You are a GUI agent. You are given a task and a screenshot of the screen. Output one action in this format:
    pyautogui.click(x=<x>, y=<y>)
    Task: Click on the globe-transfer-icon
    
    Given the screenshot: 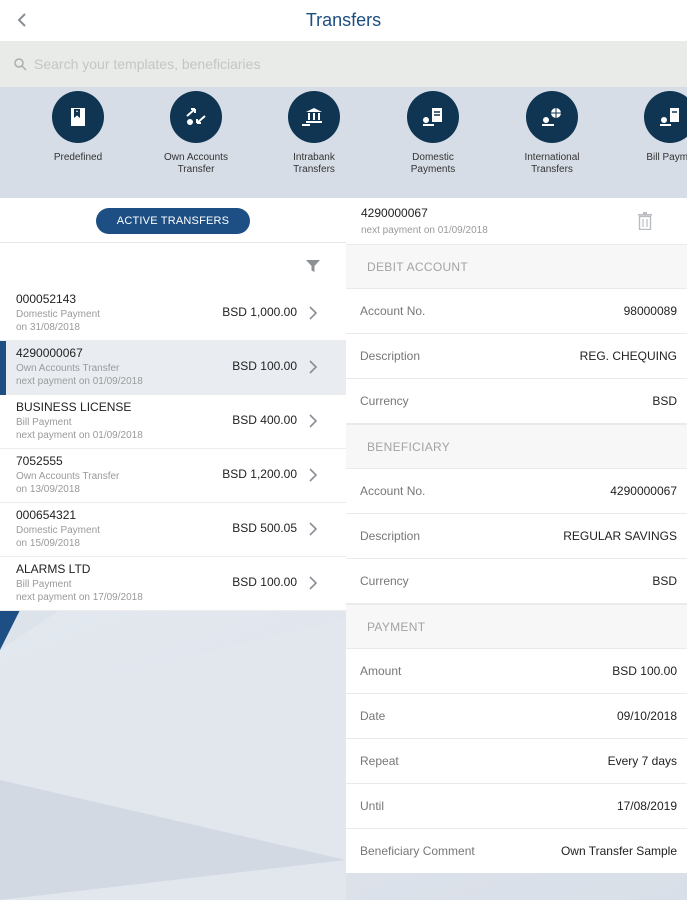 What is the action you would take?
    pyautogui.click(x=552, y=117)
    